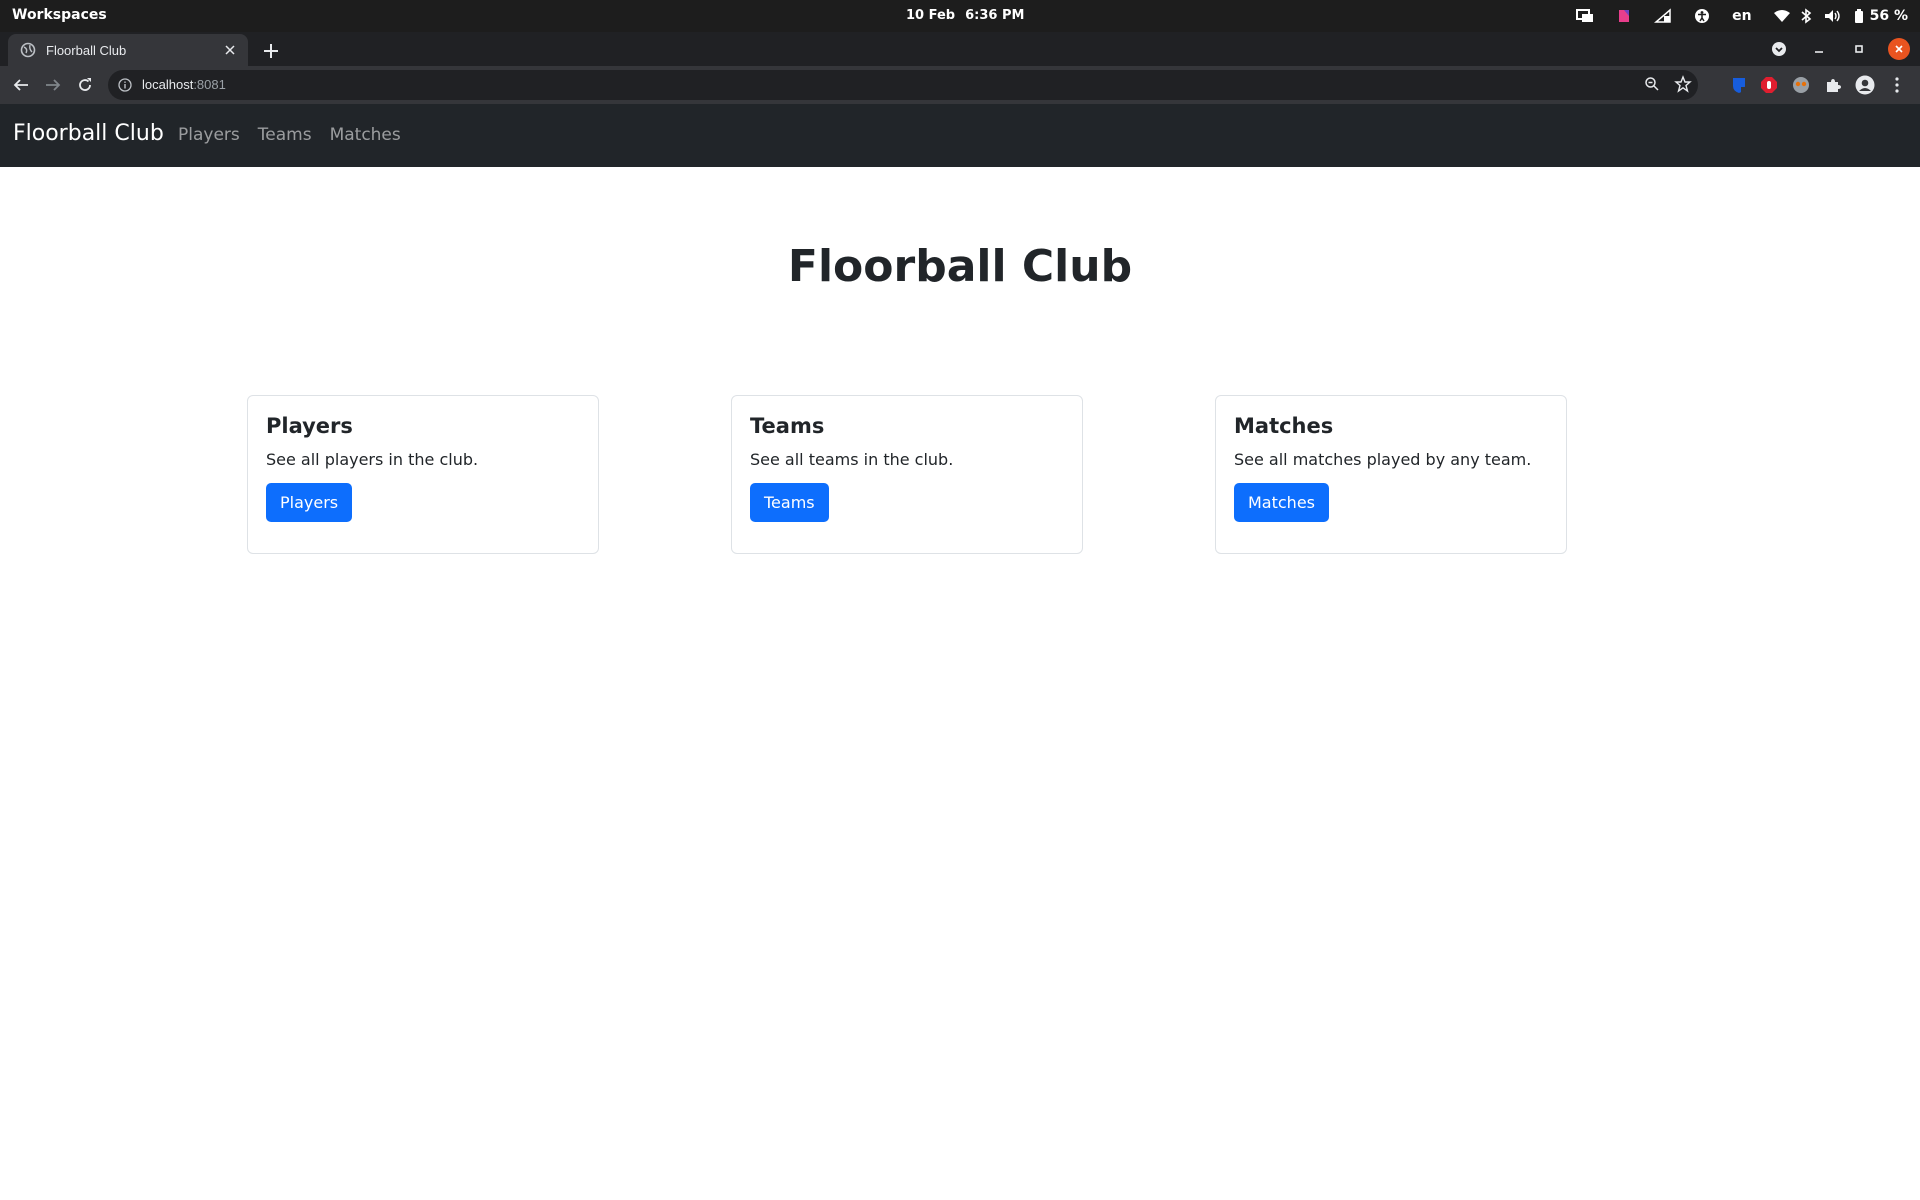  Describe the element at coordinates (1833, 16) in the screenshot. I see `volume-icon` at that location.